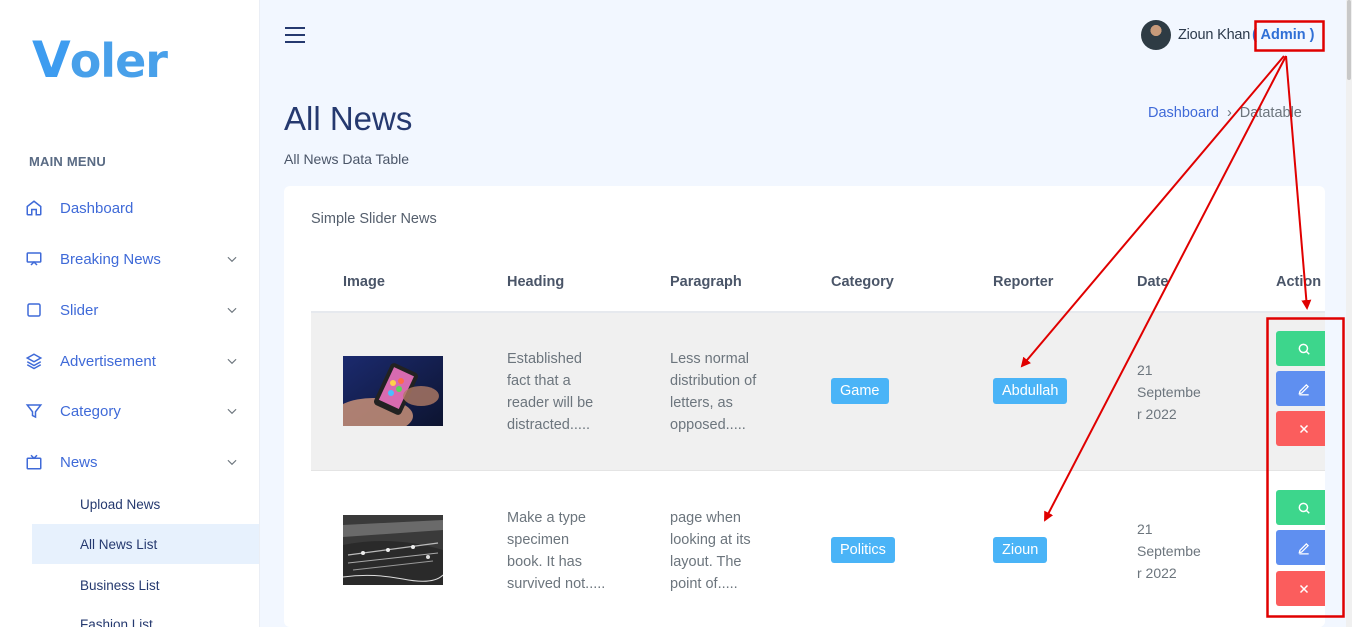 This screenshot has height=627, width=1352. What do you see at coordinates (145, 504) in the screenshot?
I see `sidebar-subitem-upload-news: Upload News` at bounding box center [145, 504].